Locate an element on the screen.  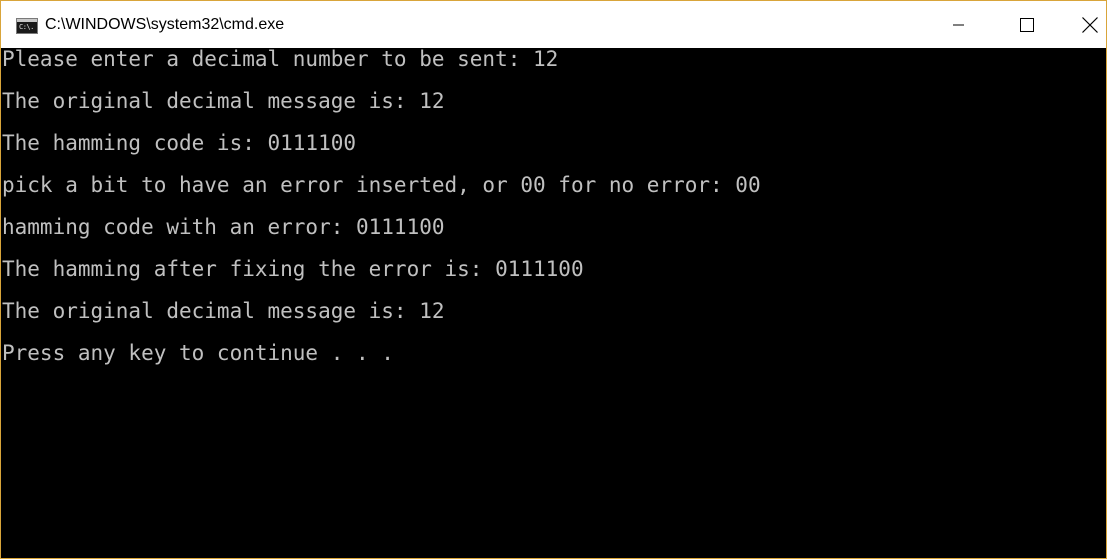
console-line: Press any key to continue . . . is located at coordinates (198, 353).